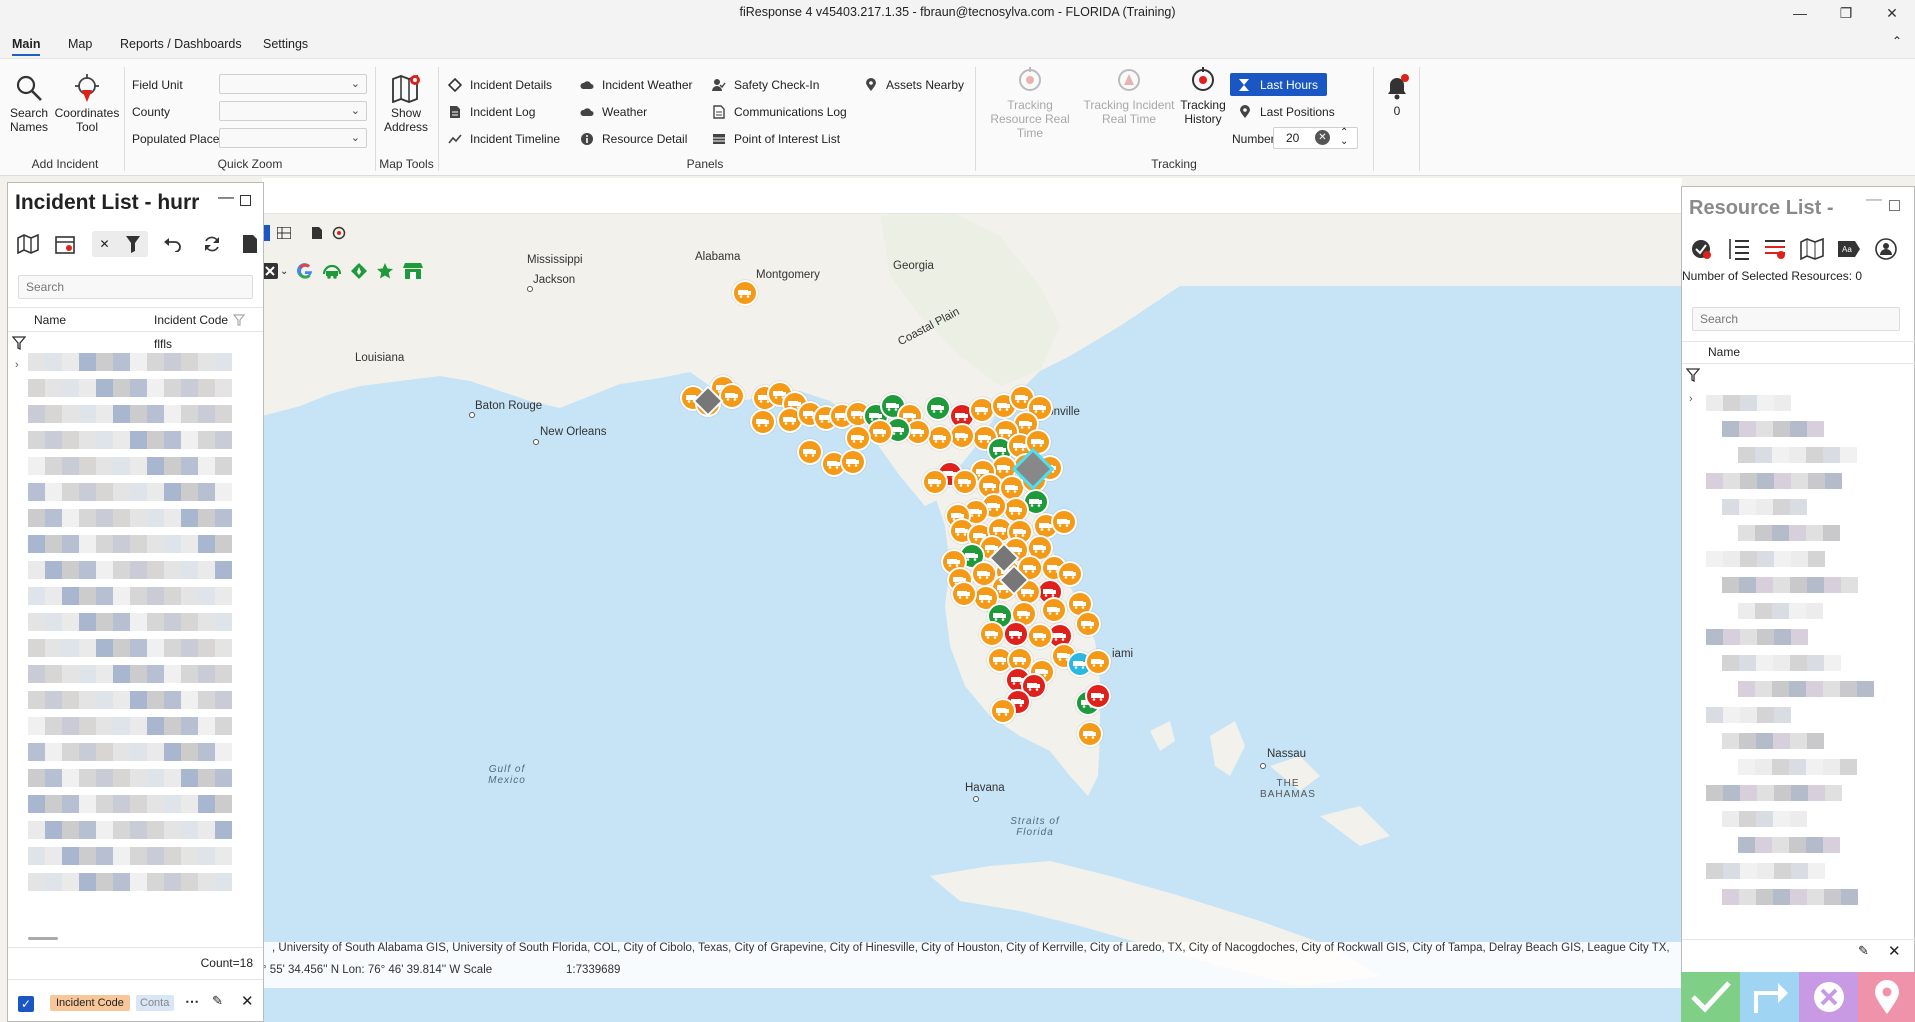 This screenshot has width=1915, height=1022. Describe the element at coordinates (1828, 997) in the screenshot. I see `cancel-action-button` at that location.